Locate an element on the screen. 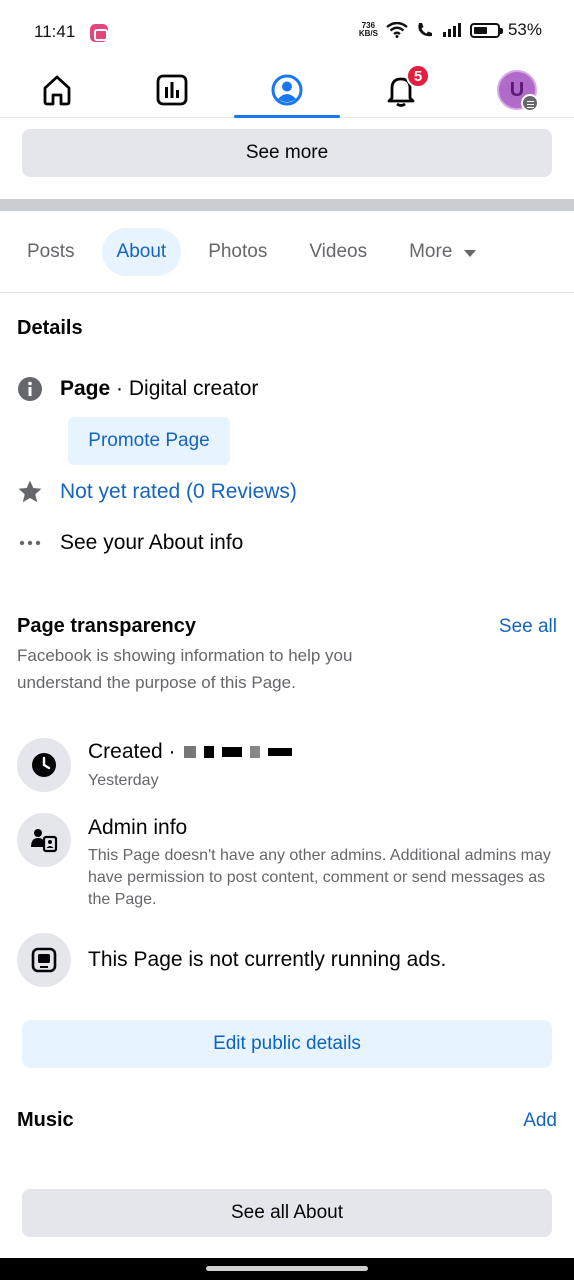 This screenshot has width=574, height=1280. created-subtitle: Yesterday is located at coordinates (123, 780).